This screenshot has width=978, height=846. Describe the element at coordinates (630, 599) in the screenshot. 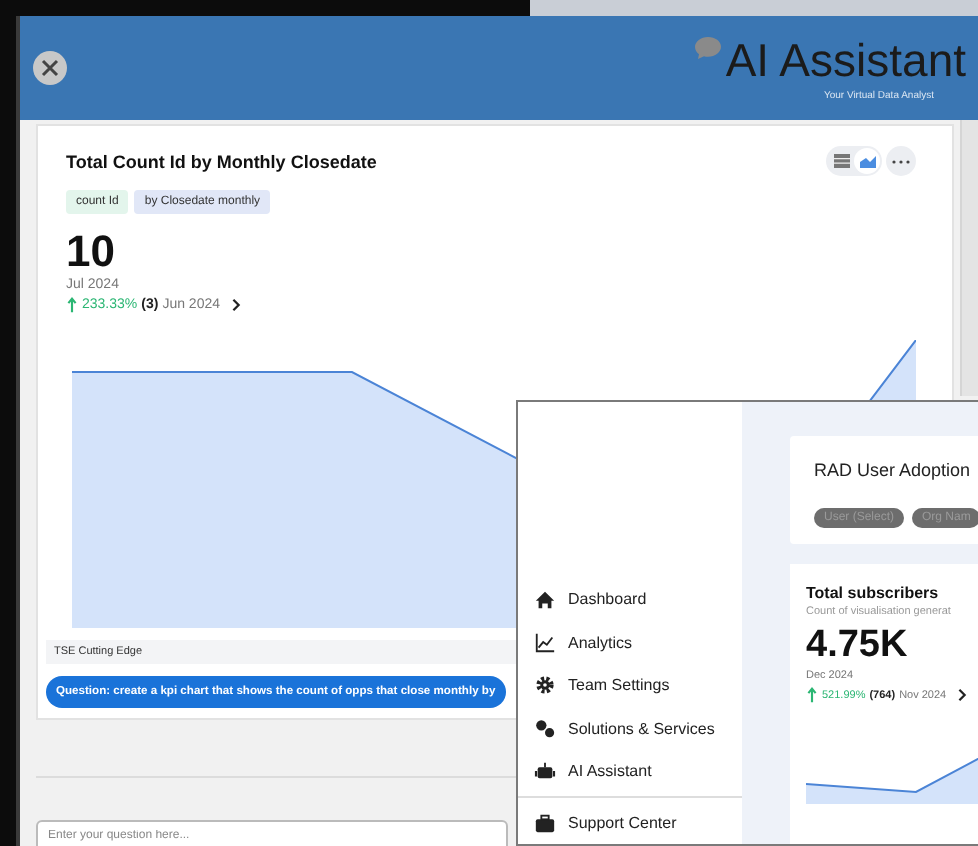

I see `nav-item: Dashboard` at that location.